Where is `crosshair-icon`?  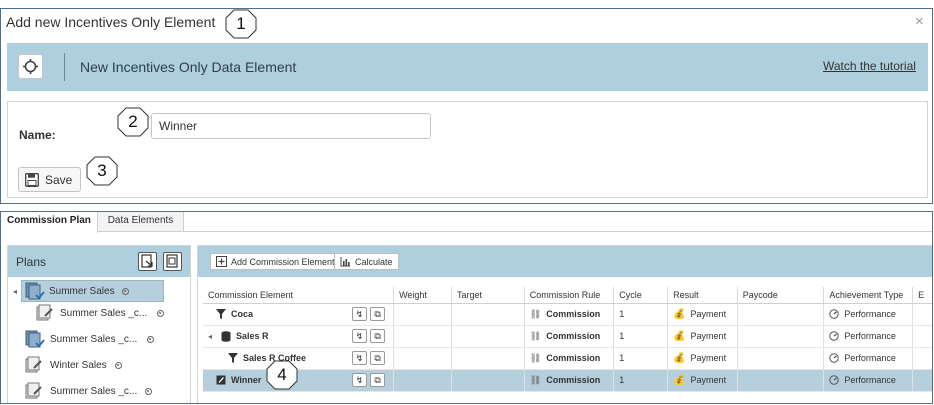
crosshair-icon is located at coordinates (30, 66).